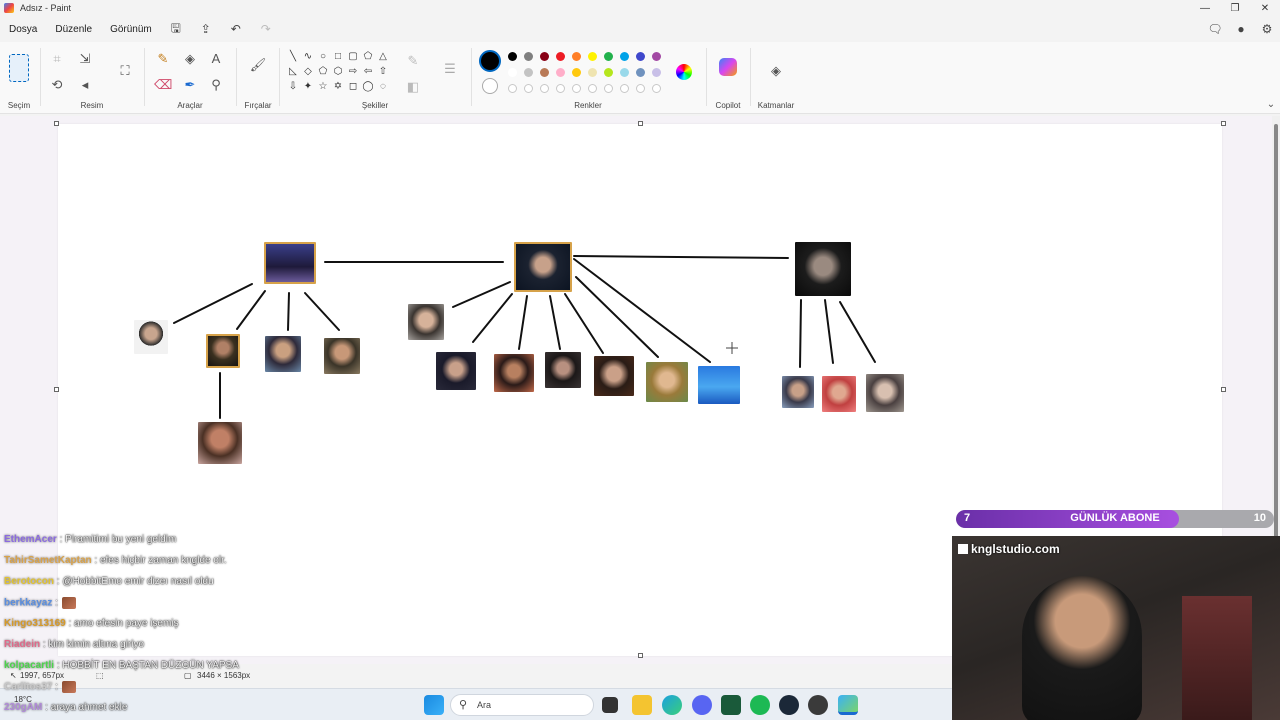  Describe the element at coordinates (1215, 29) in the screenshot. I see `feedback-icon: 🗨` at that location.